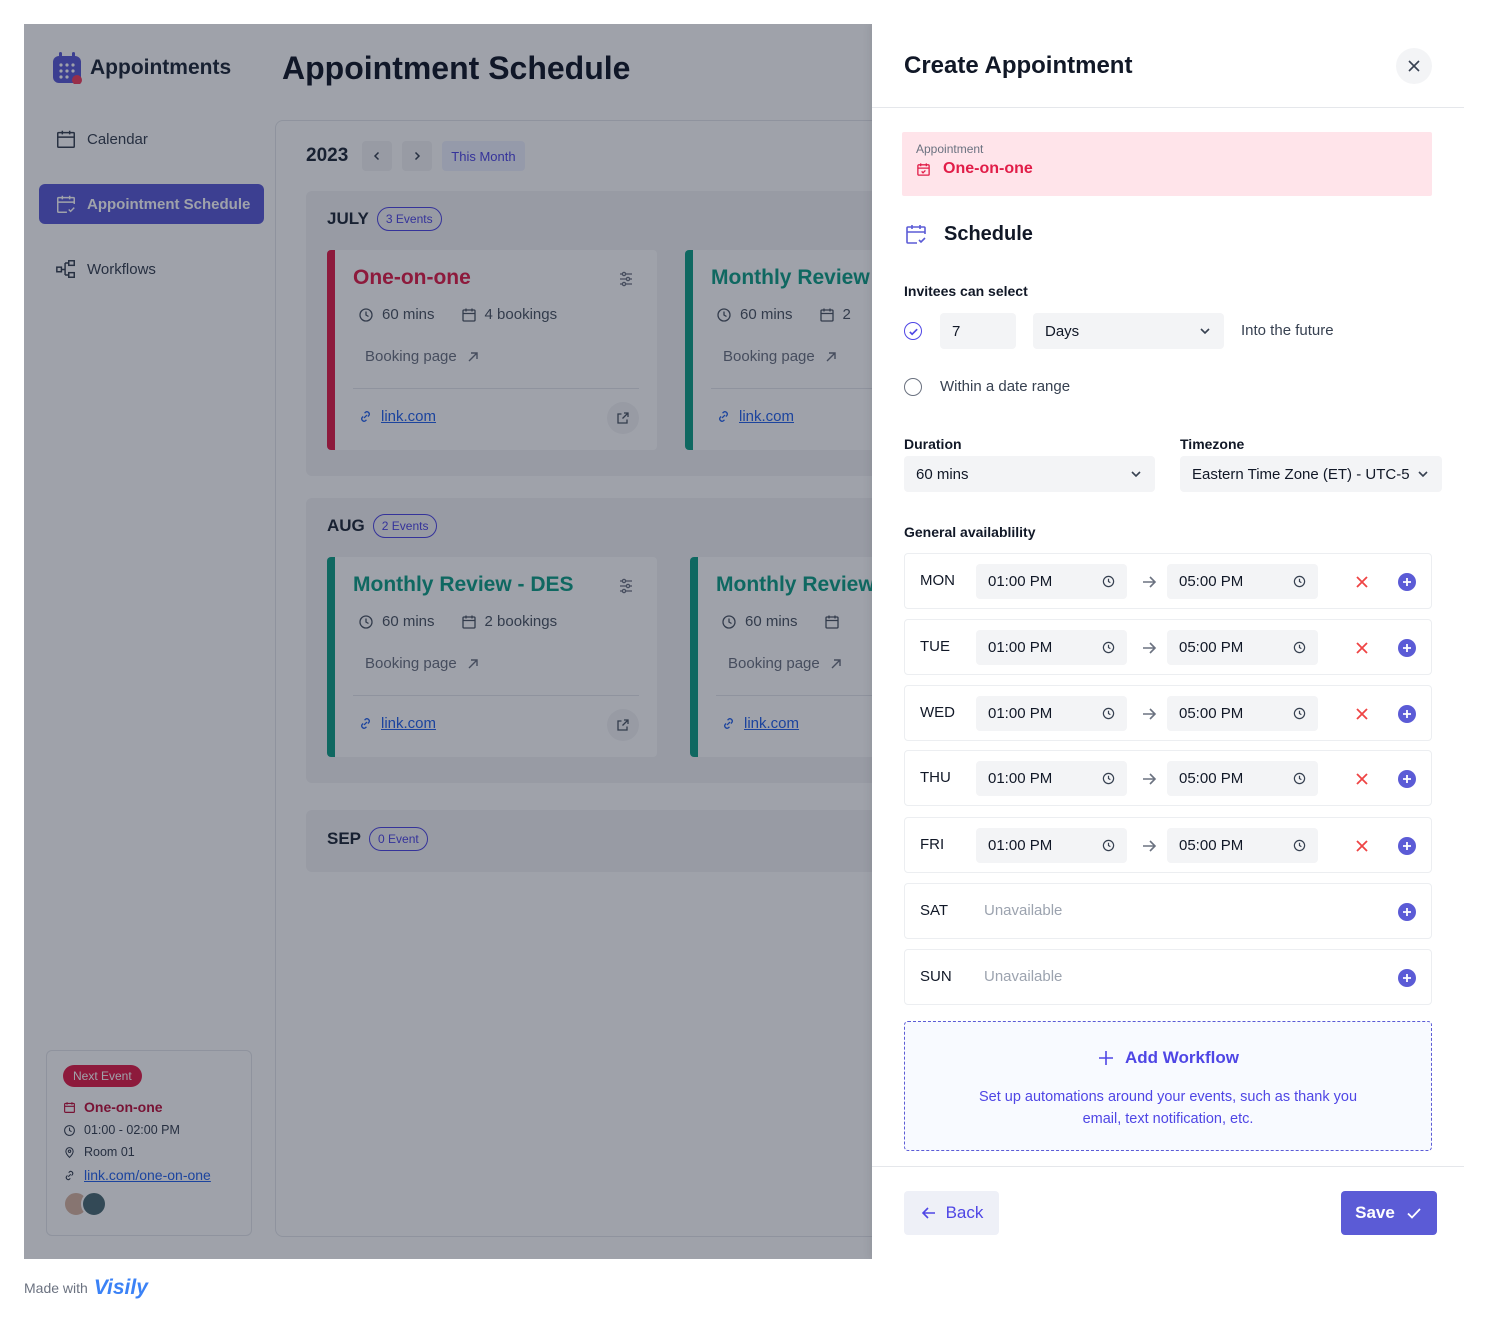  What do you see at coordinates (417, 156) in the screenshot?
I see `next-button` at bounding box center [417, 156].